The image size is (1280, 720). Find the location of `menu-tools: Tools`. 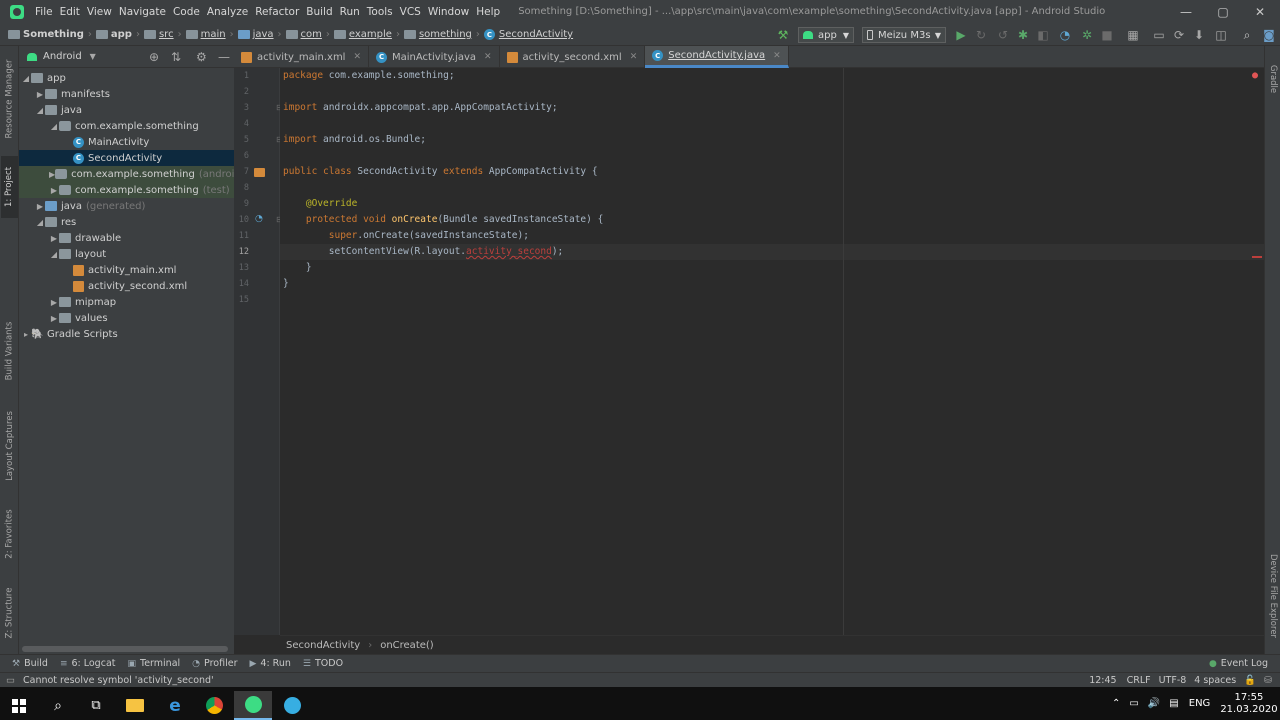

menu-tools: Tools is located at coordinates (380, 12).